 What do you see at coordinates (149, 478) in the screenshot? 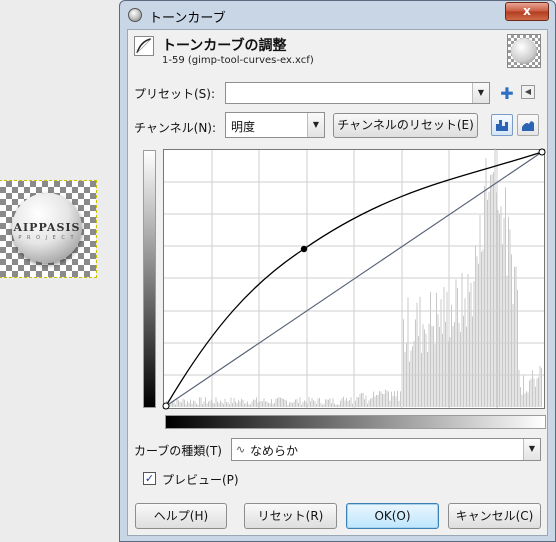
I see `preview-checkbox: ✓` at bounding box center [149, 478].